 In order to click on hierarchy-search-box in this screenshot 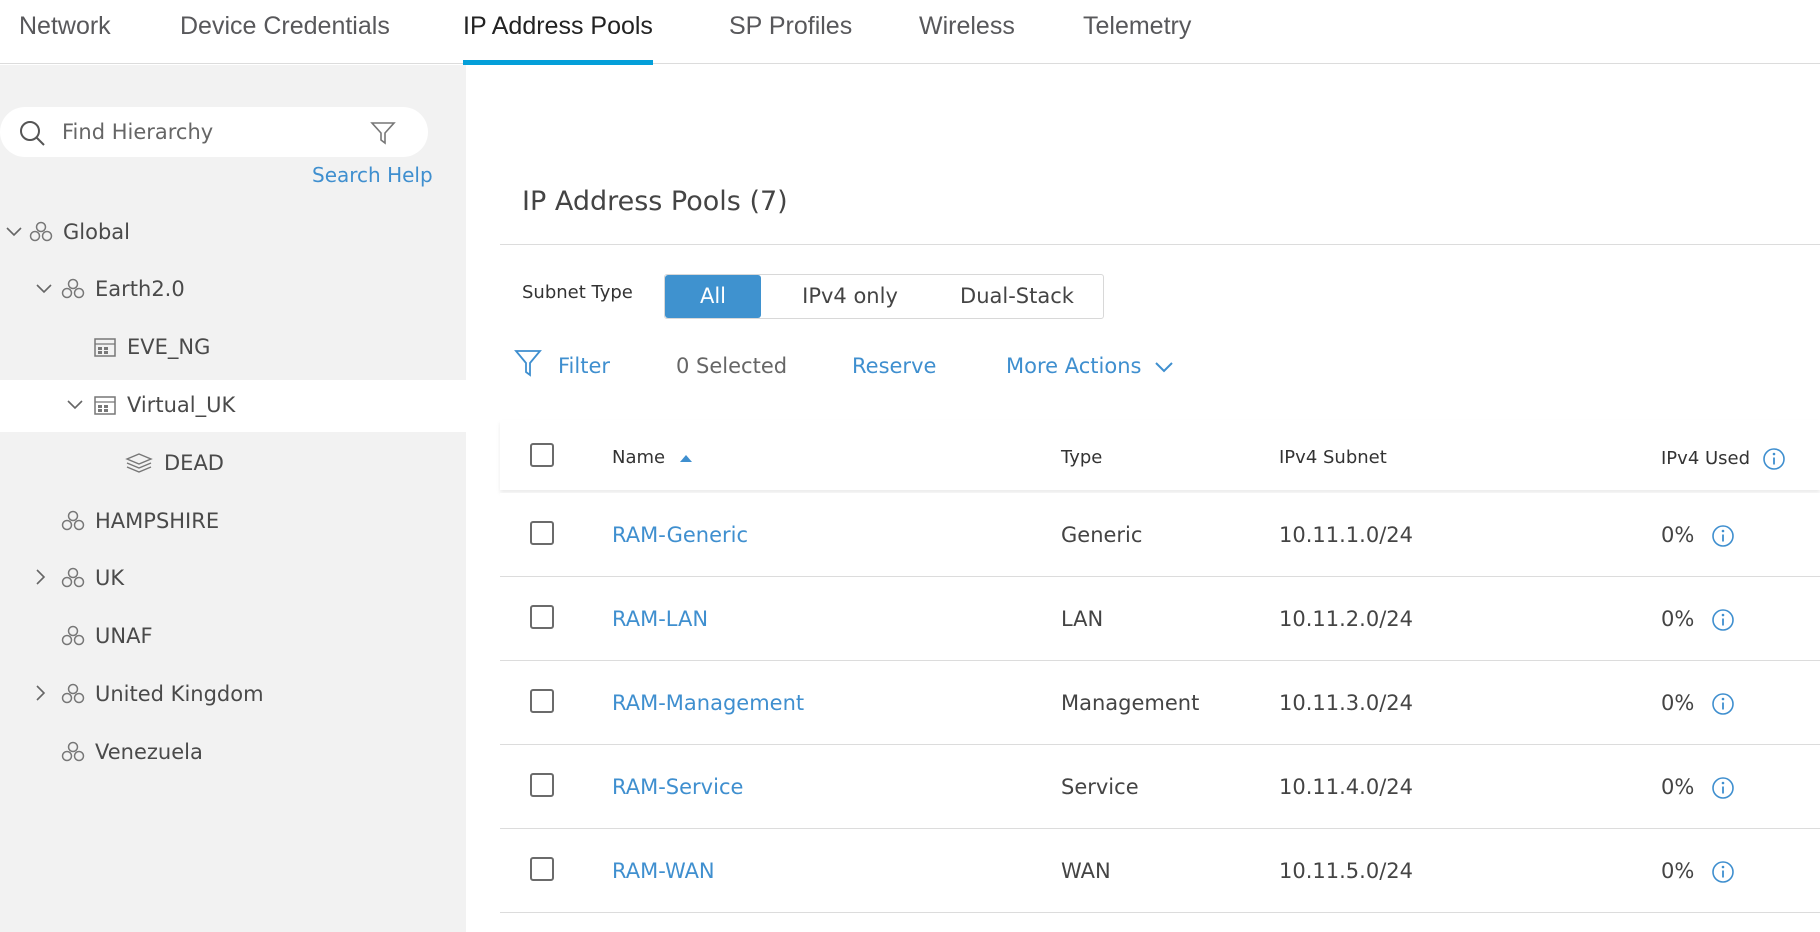, I will do `click(214, 132)`.